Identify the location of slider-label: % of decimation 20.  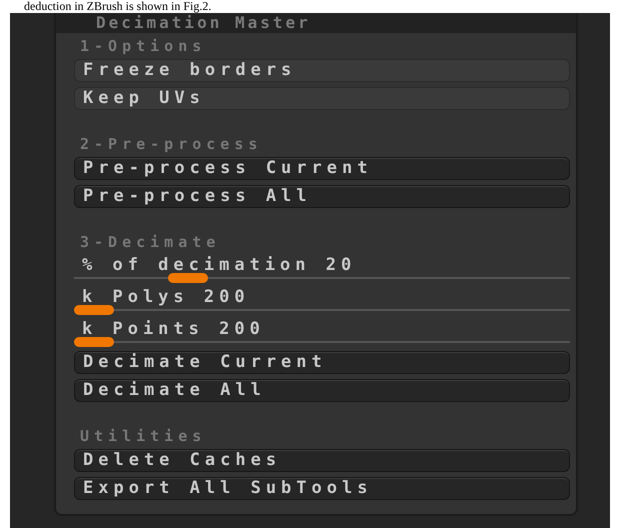
(219, 265).